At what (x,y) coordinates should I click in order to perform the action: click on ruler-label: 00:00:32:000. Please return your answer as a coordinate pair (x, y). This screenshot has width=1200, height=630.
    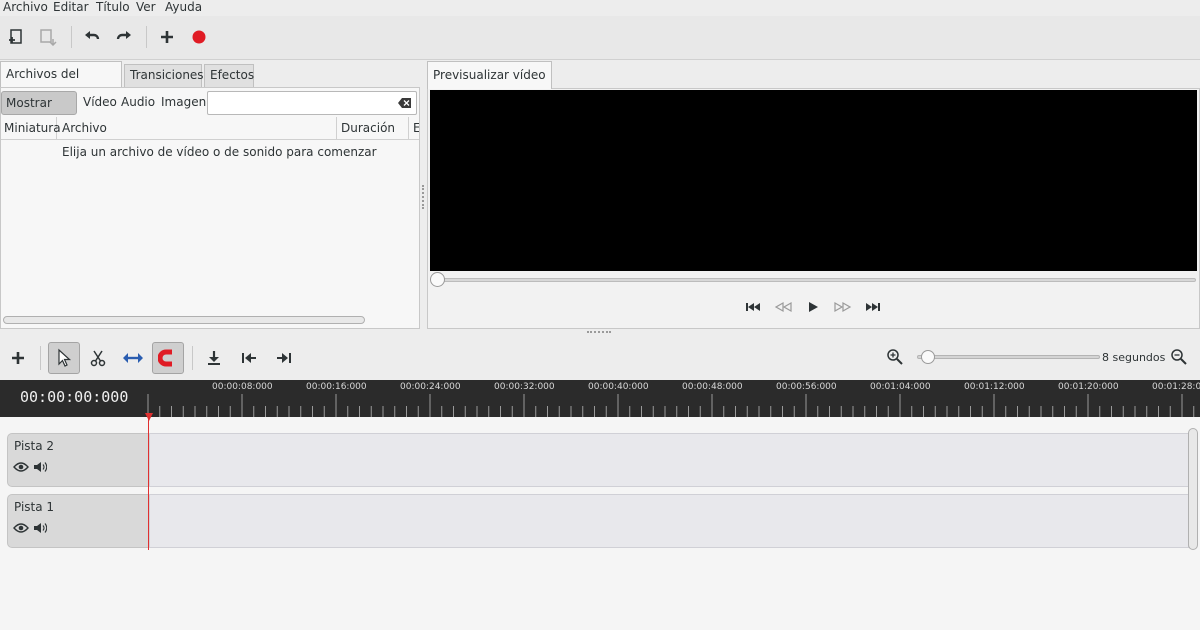
    Looking at the image, I should click on (524, 387).